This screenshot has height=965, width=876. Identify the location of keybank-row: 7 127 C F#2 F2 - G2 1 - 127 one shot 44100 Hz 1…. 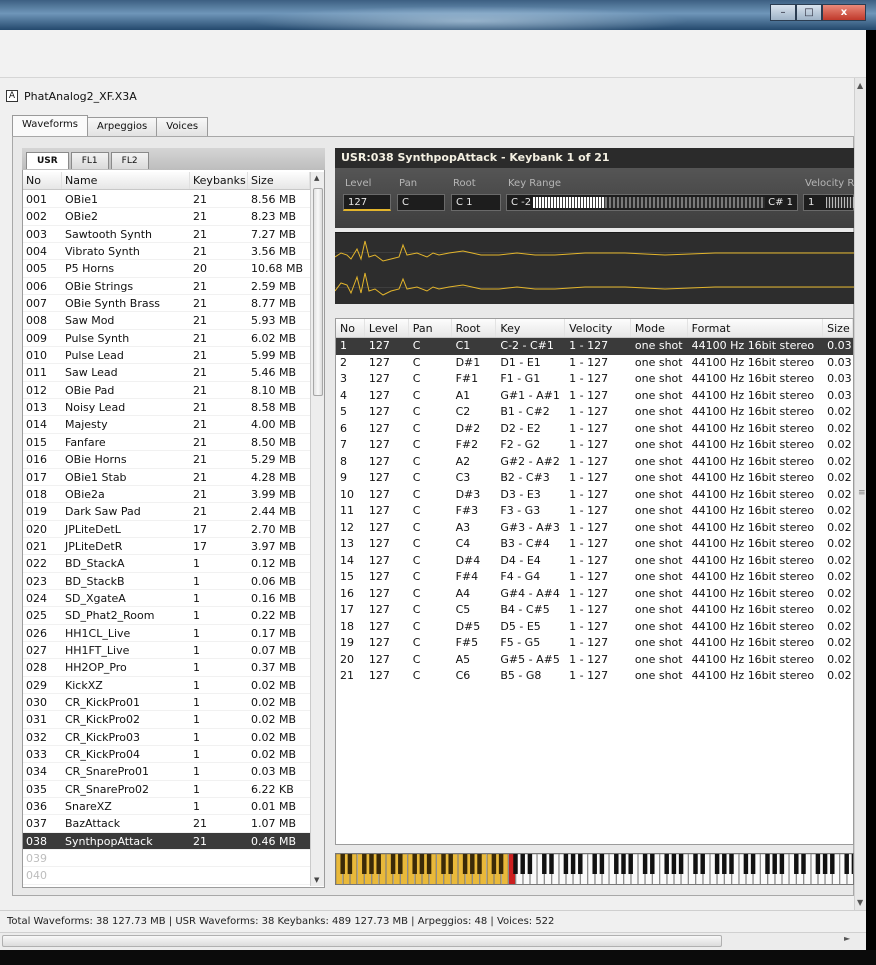
(594, 445).